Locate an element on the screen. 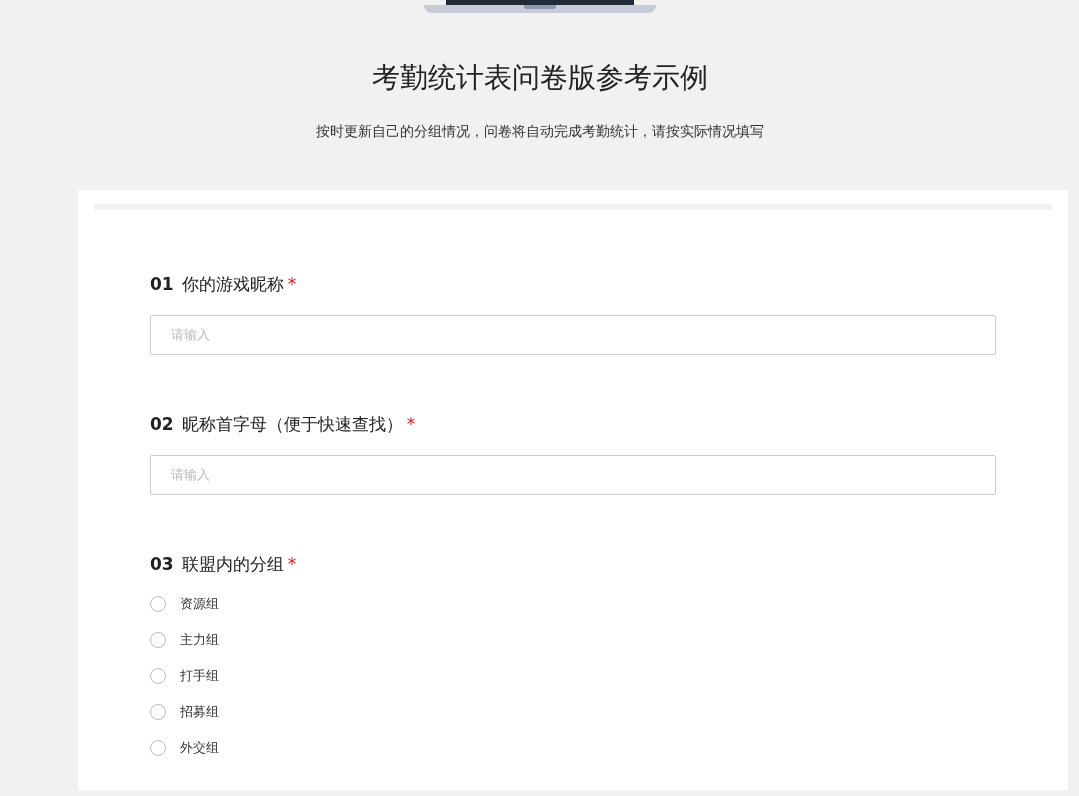 Image resolution: width=1079 pixels, height=796 pixels. question-number: 02 is located at coordinates (162, 423).